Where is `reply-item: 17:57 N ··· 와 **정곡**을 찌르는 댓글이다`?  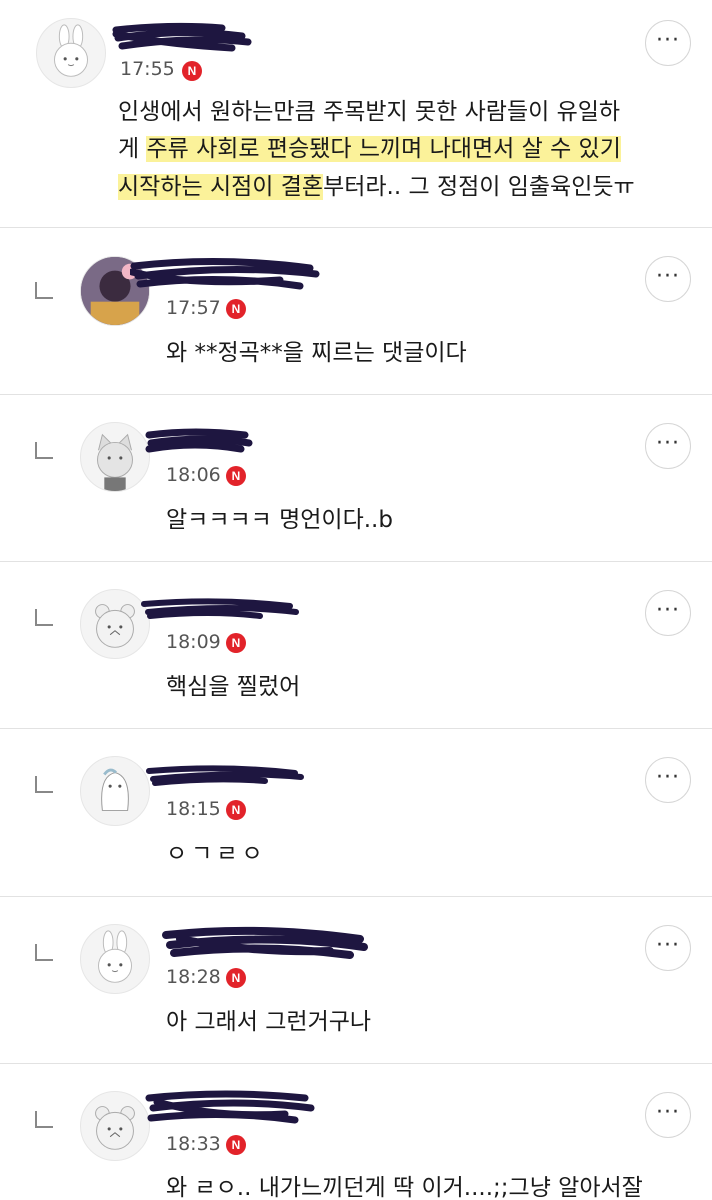
reply-item: 17:57 N ··· 와 **정곡**을 찌르는 댓글이다 is located at coordinates (356, 311).